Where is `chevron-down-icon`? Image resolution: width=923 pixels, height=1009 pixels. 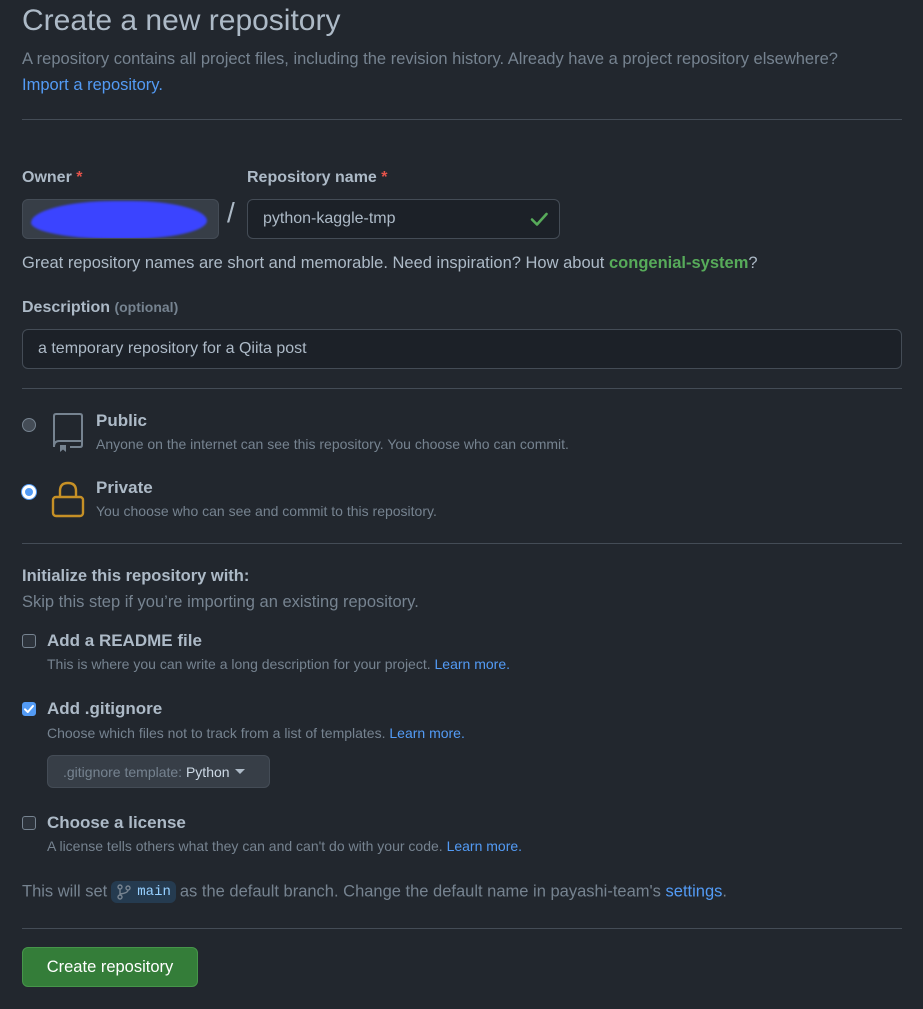
chevron-down-icon is located at coordinates (239, 771).